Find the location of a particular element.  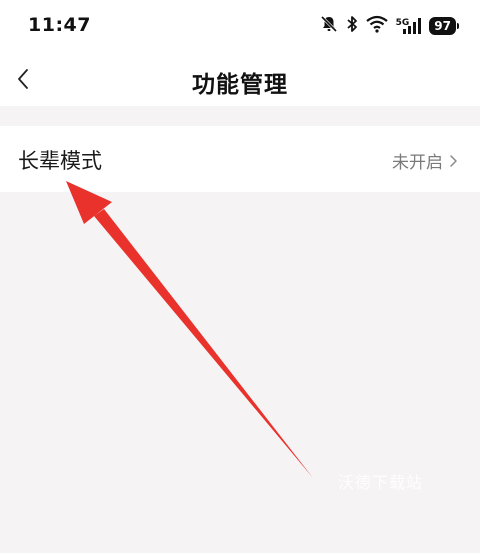

setting-label: 长辈模式 is located at coordinates (60, 161).